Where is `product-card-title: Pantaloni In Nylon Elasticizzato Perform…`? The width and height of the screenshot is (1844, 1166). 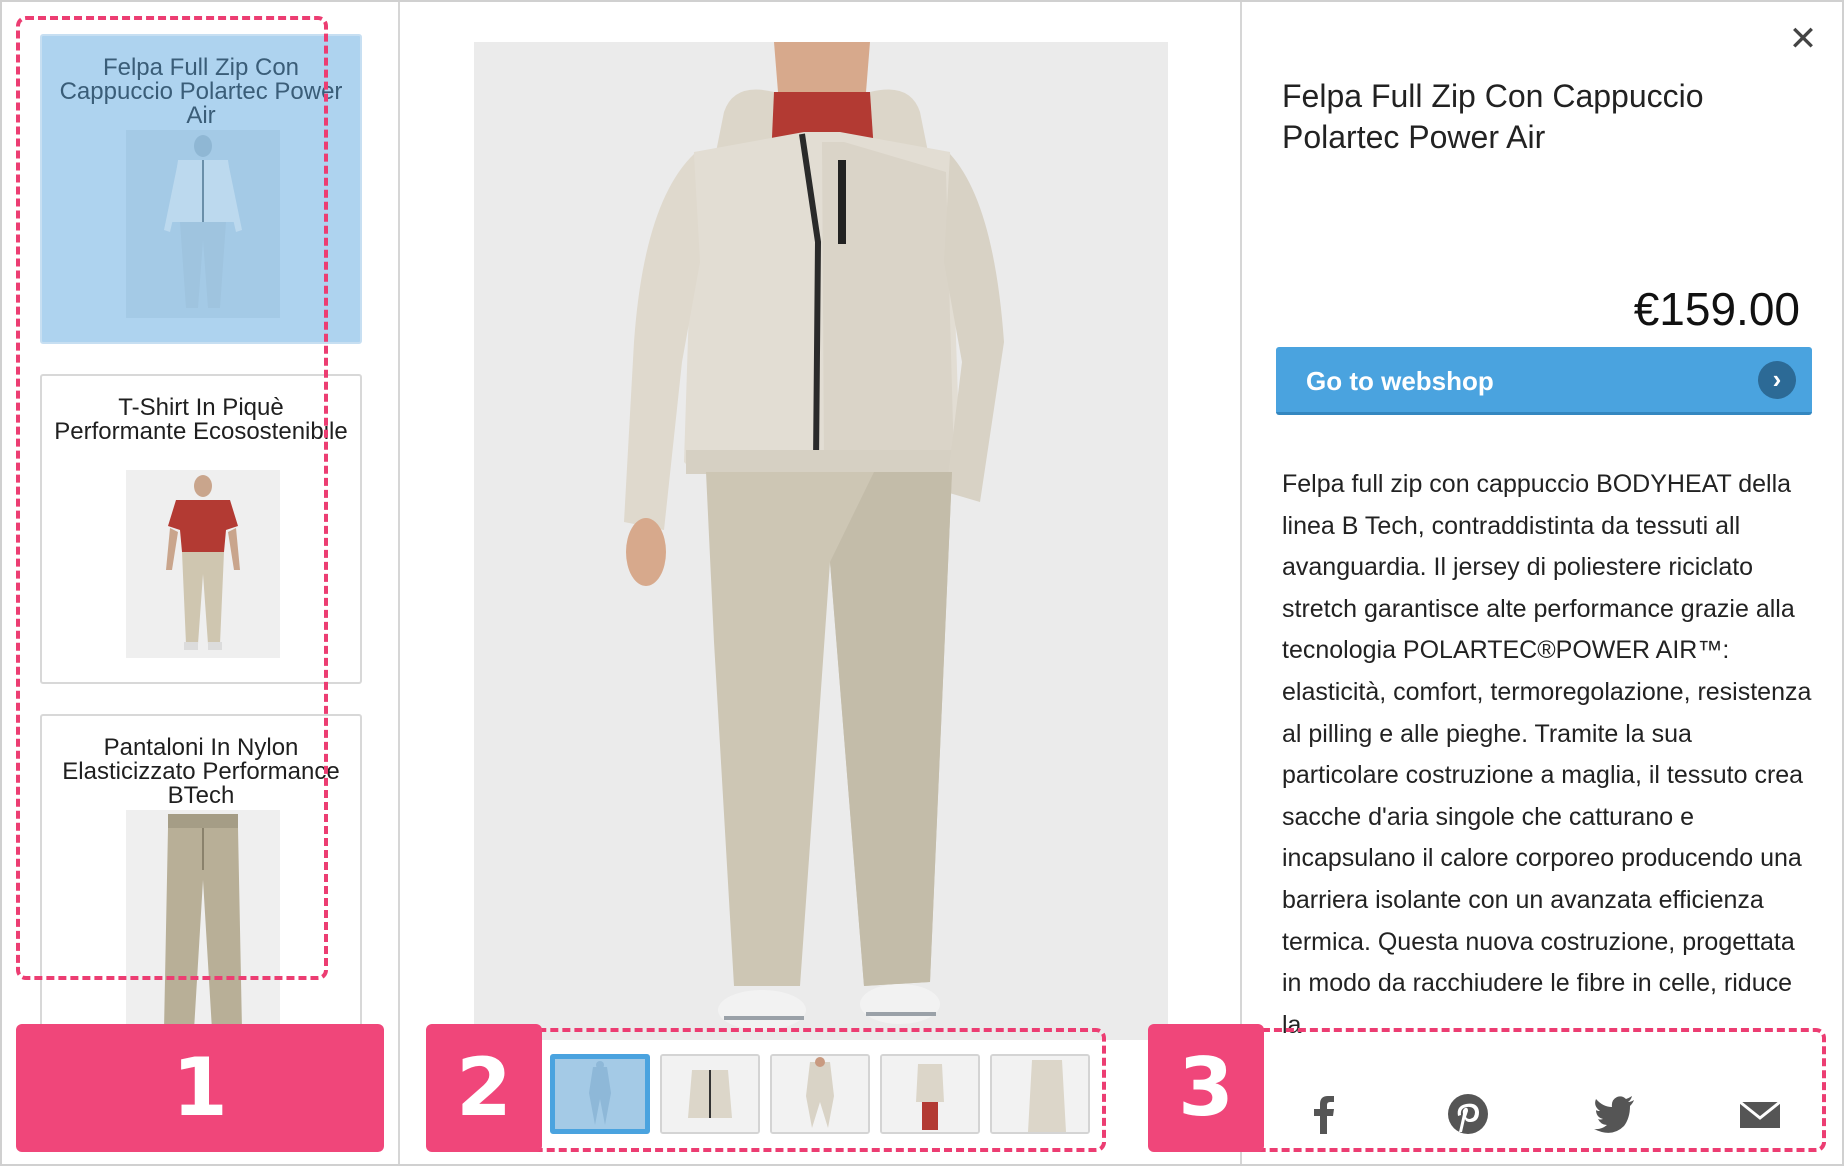
product-card-title: Pantaloni In Nylon Elasticizzato Perform… is located at coordinates (201, 771).